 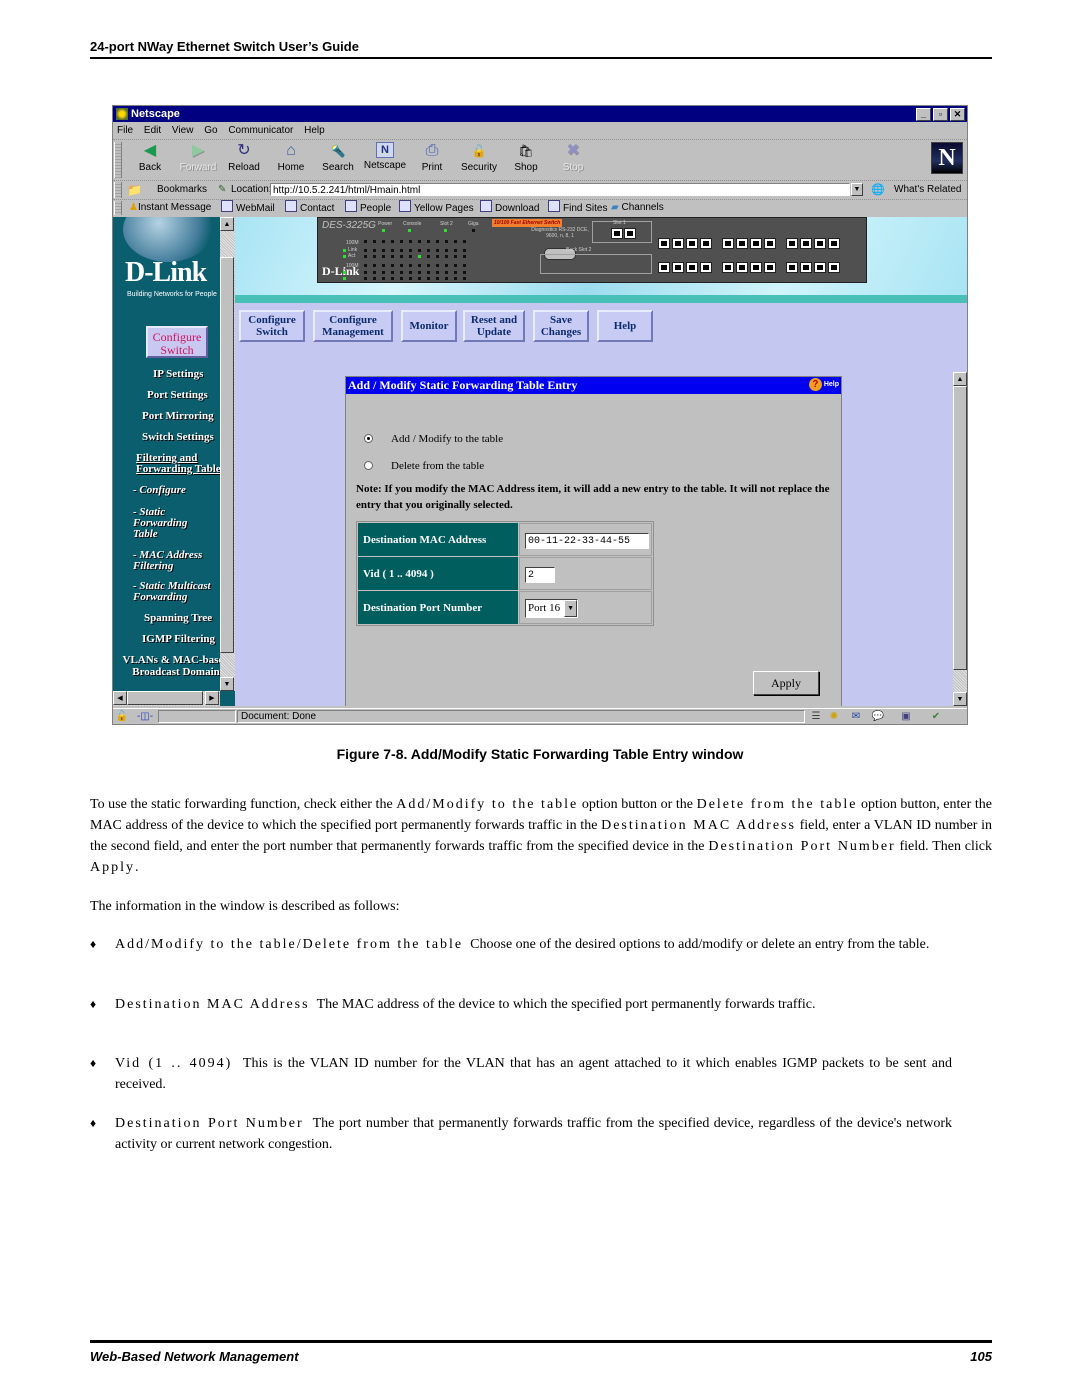 I want to click on netscape-button: N Netscape, so click(x=385, y=156).